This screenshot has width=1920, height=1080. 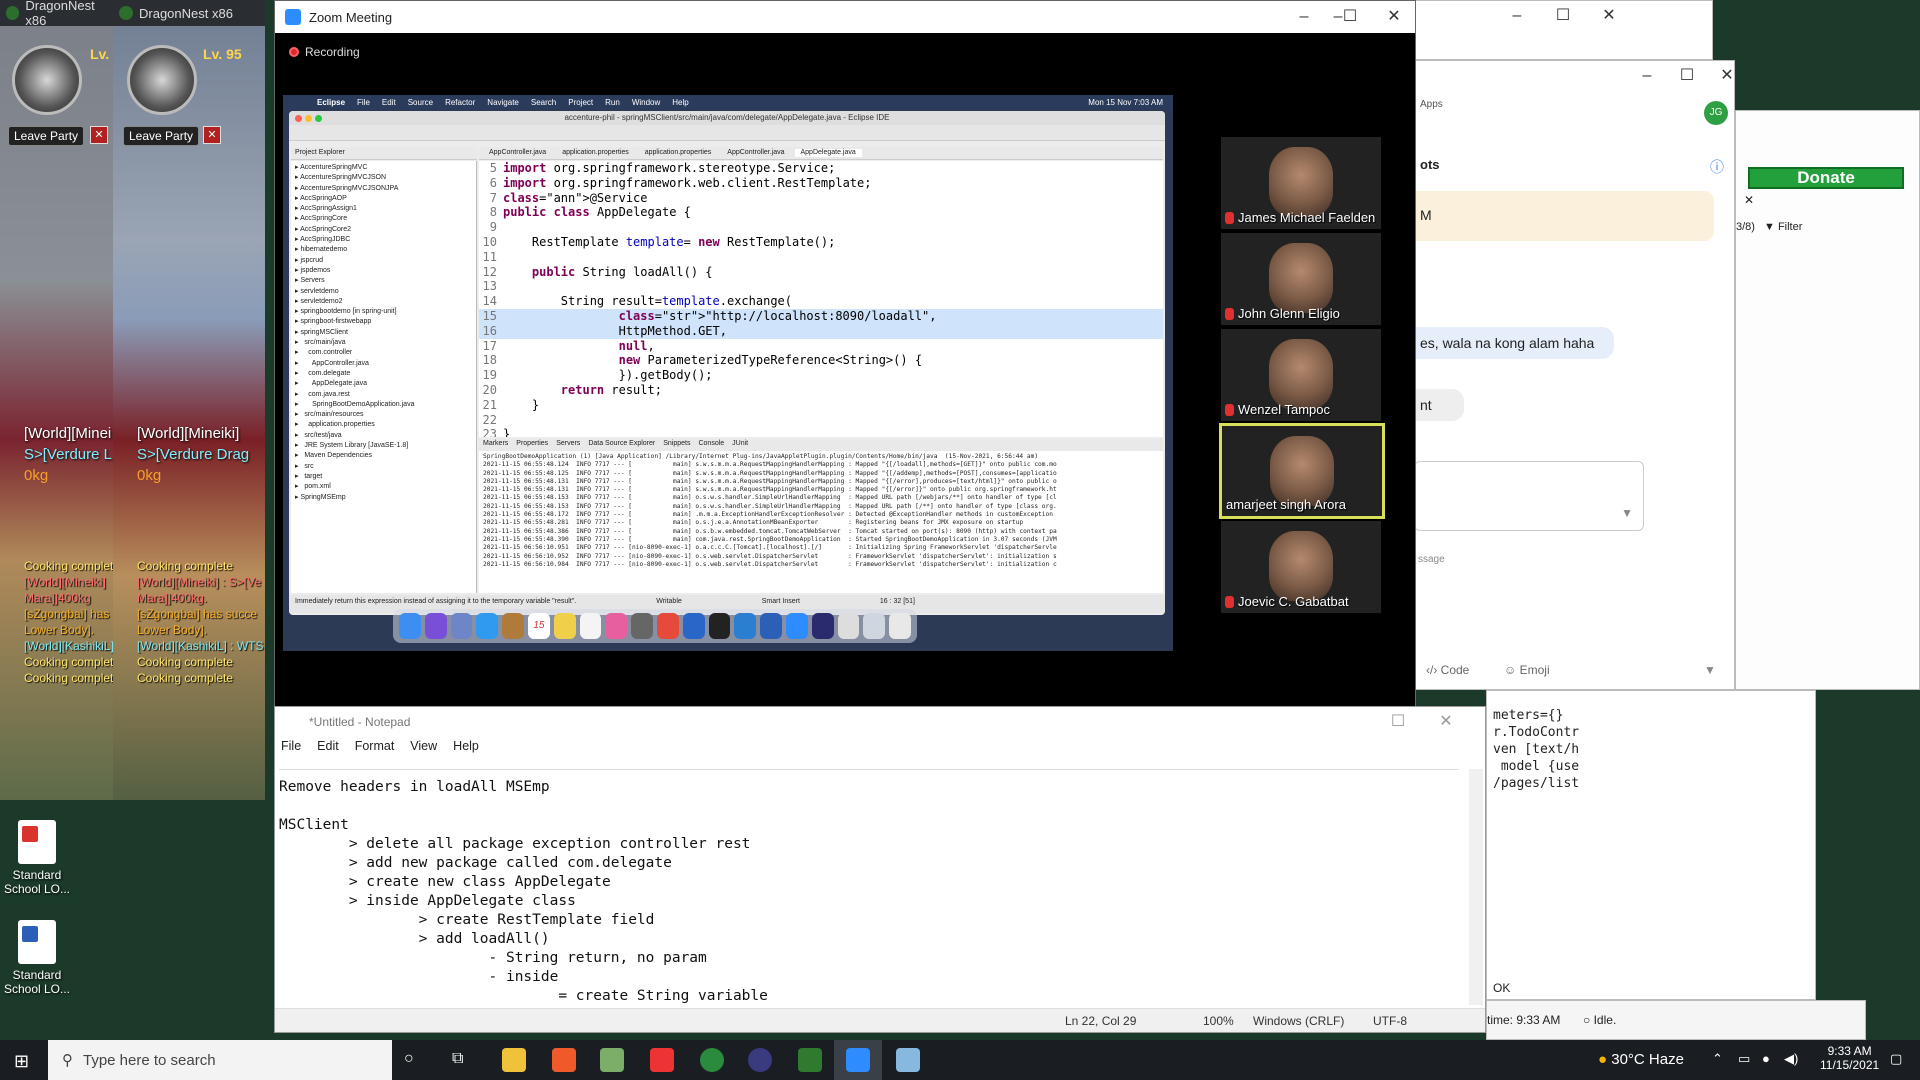 I want to click on tree-item: ▸ com.java.rest, so click(x=383, y=395).